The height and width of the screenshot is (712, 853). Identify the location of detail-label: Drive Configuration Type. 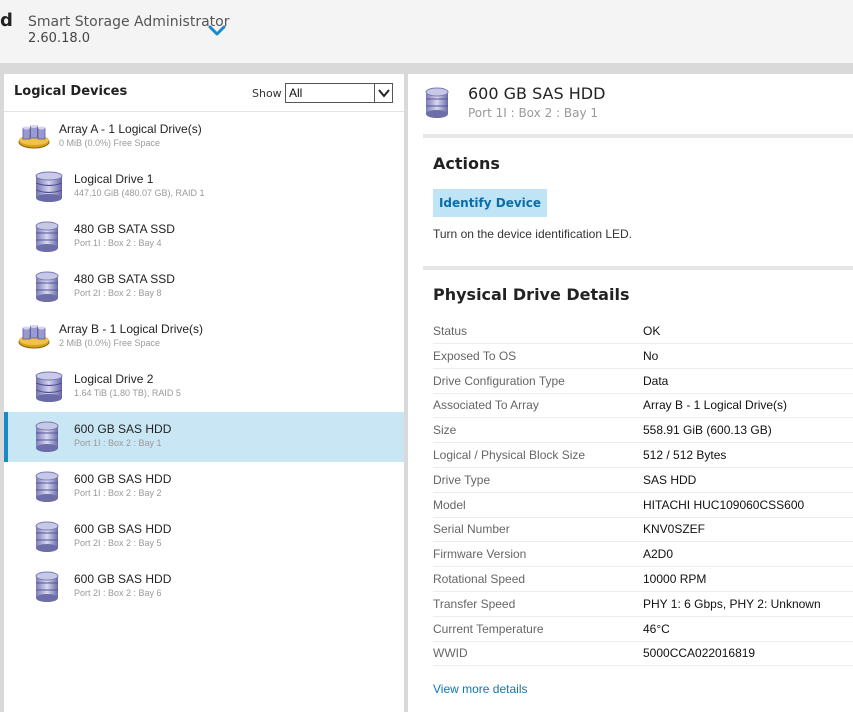
(499, 380).